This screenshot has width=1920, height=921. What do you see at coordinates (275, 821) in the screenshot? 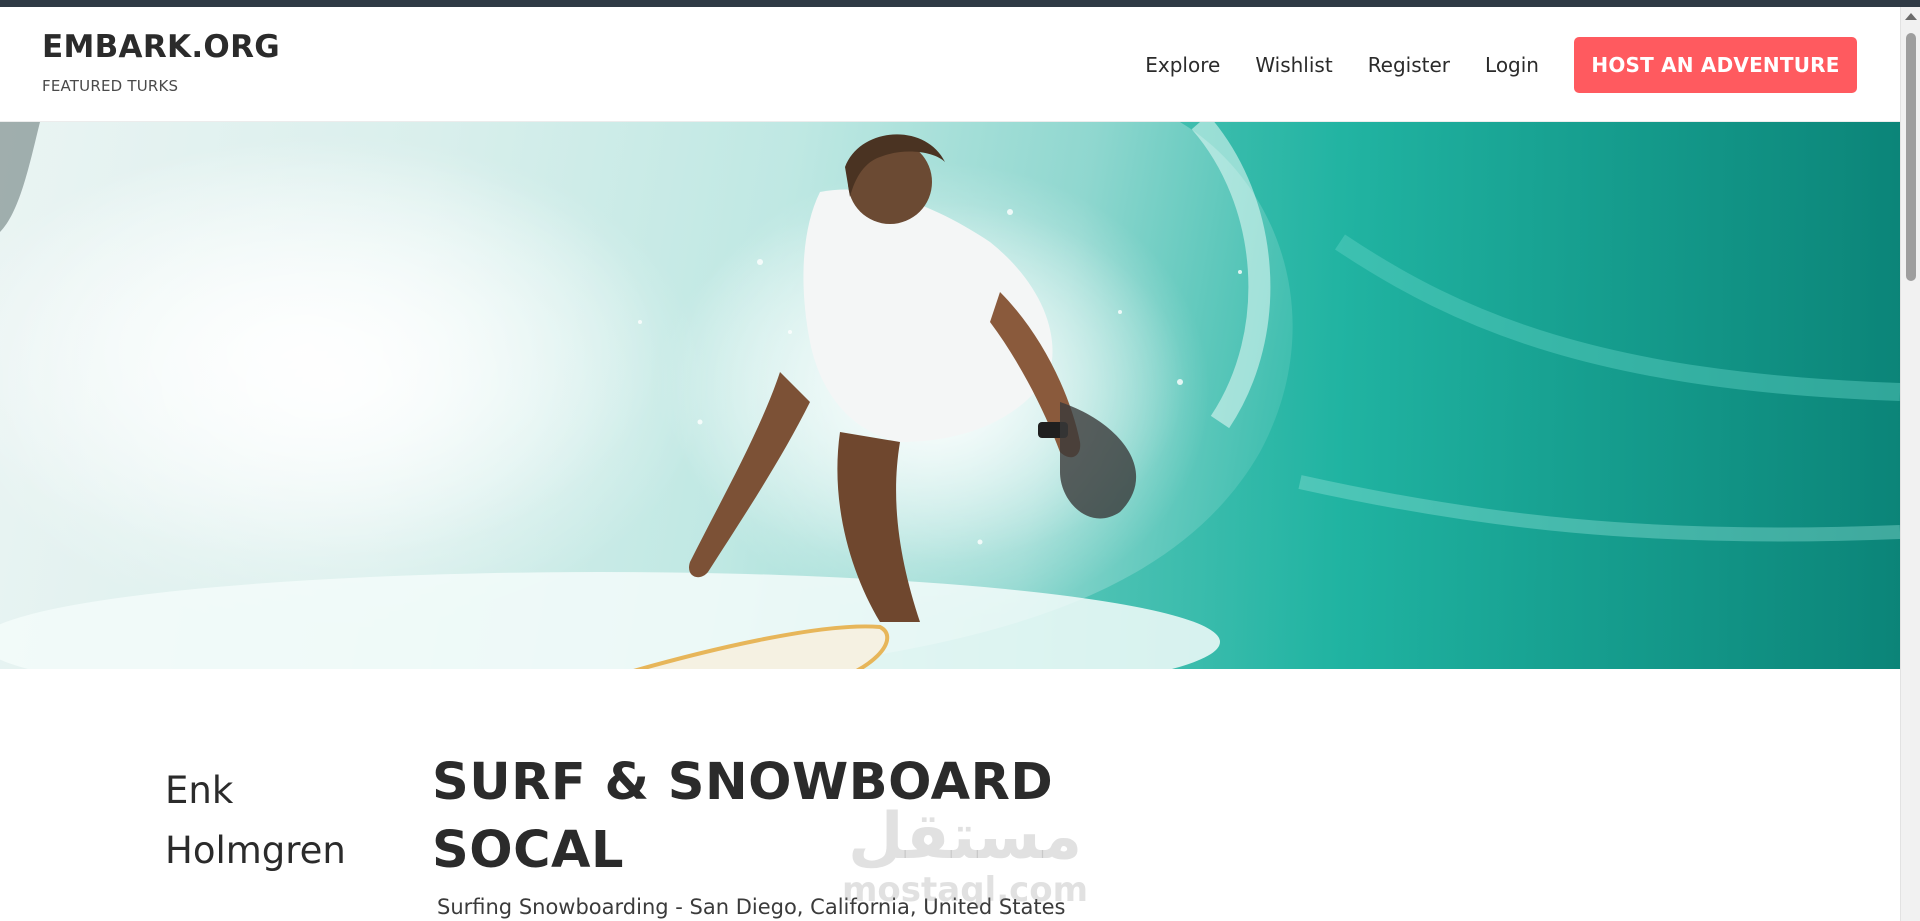
I see `host-name: Enk Holmgren` at bounding box center [275, 821].